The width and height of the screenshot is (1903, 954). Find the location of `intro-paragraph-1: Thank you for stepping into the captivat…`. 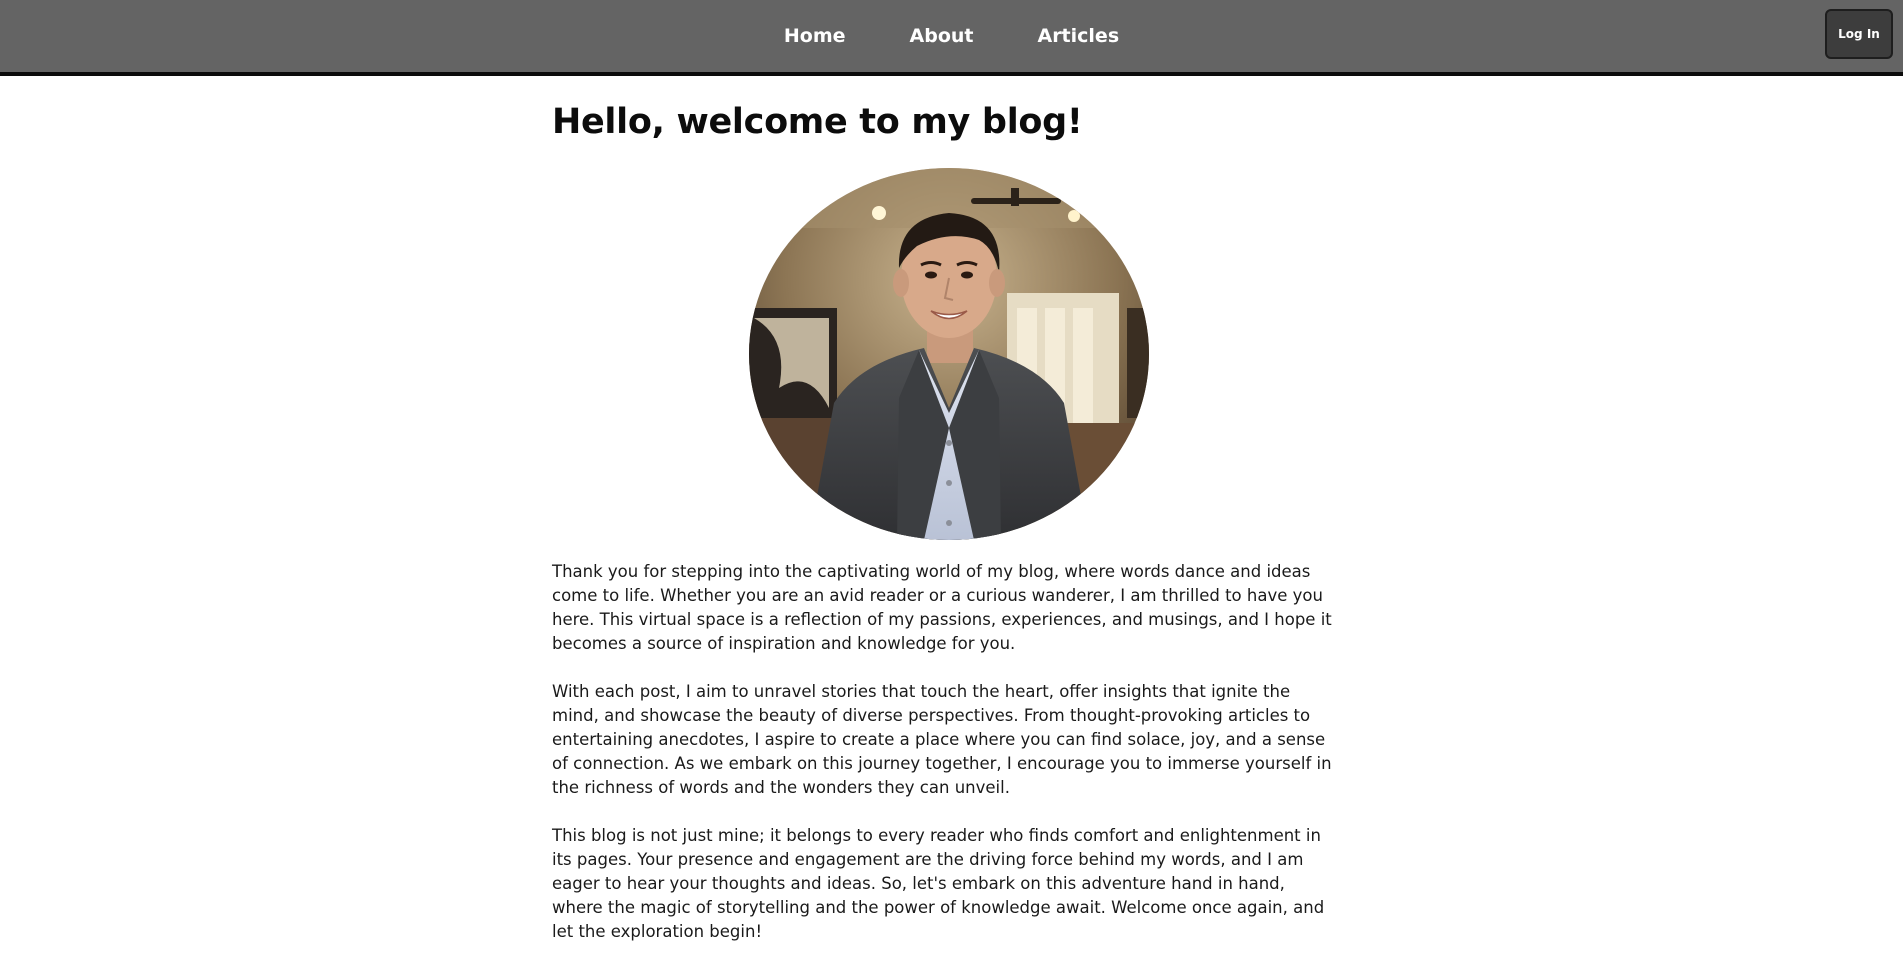

intro-paragraph-1: Thank you for stepping into the captivat… is located at coordinates (942, 607).